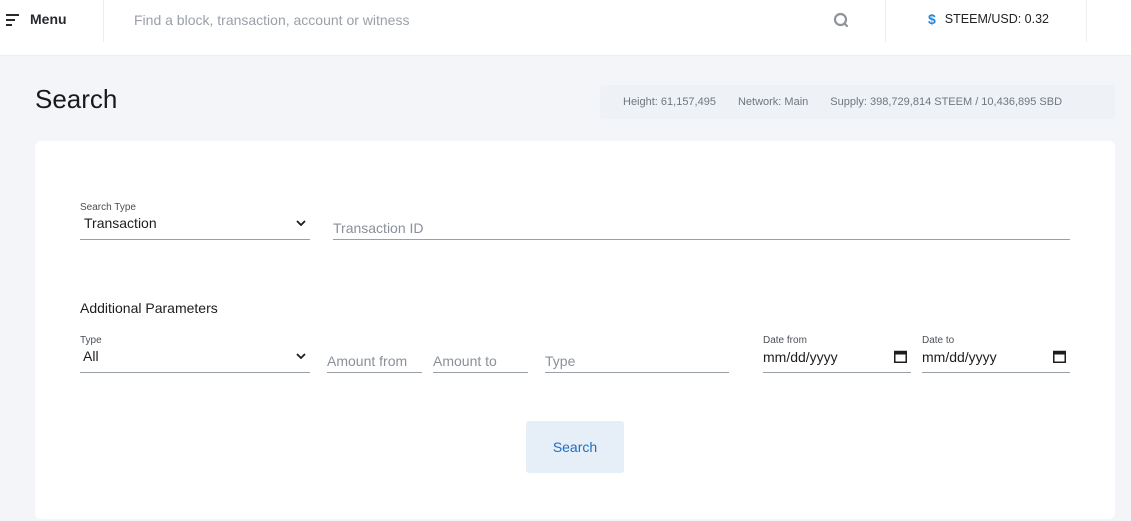 The width and height of the screenshot is (1131, 521). I want to click on menu-icon, so click(12, 20).